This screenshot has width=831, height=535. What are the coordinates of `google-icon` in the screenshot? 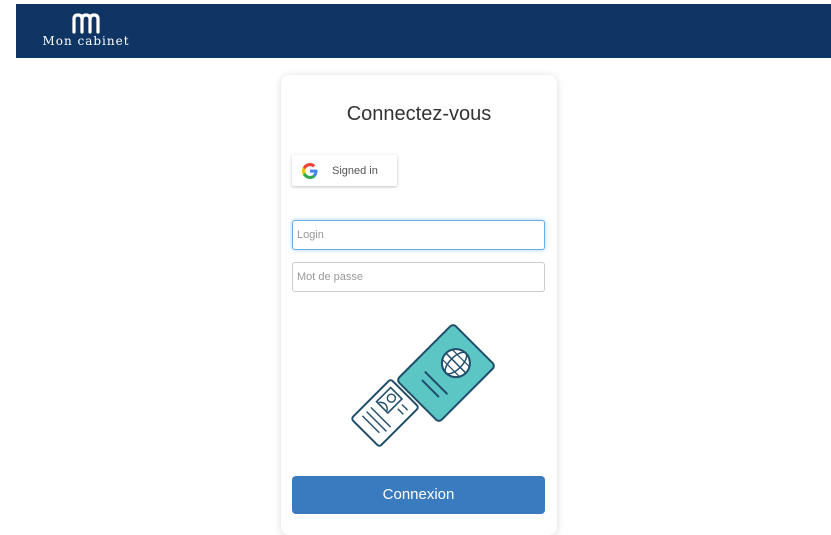 It's located at (310, 170).